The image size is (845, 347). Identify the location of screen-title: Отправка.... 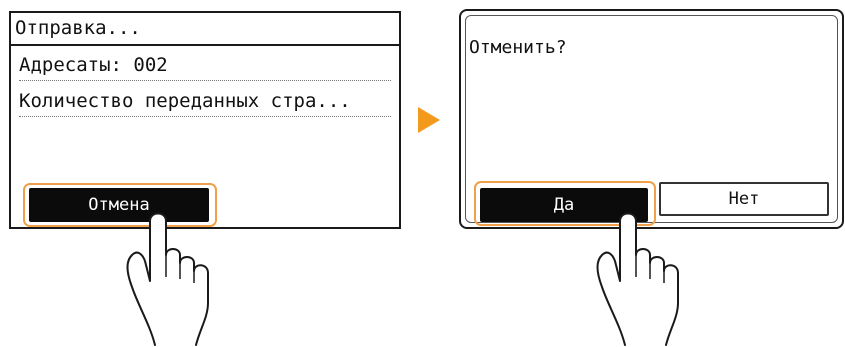
(205, 29).